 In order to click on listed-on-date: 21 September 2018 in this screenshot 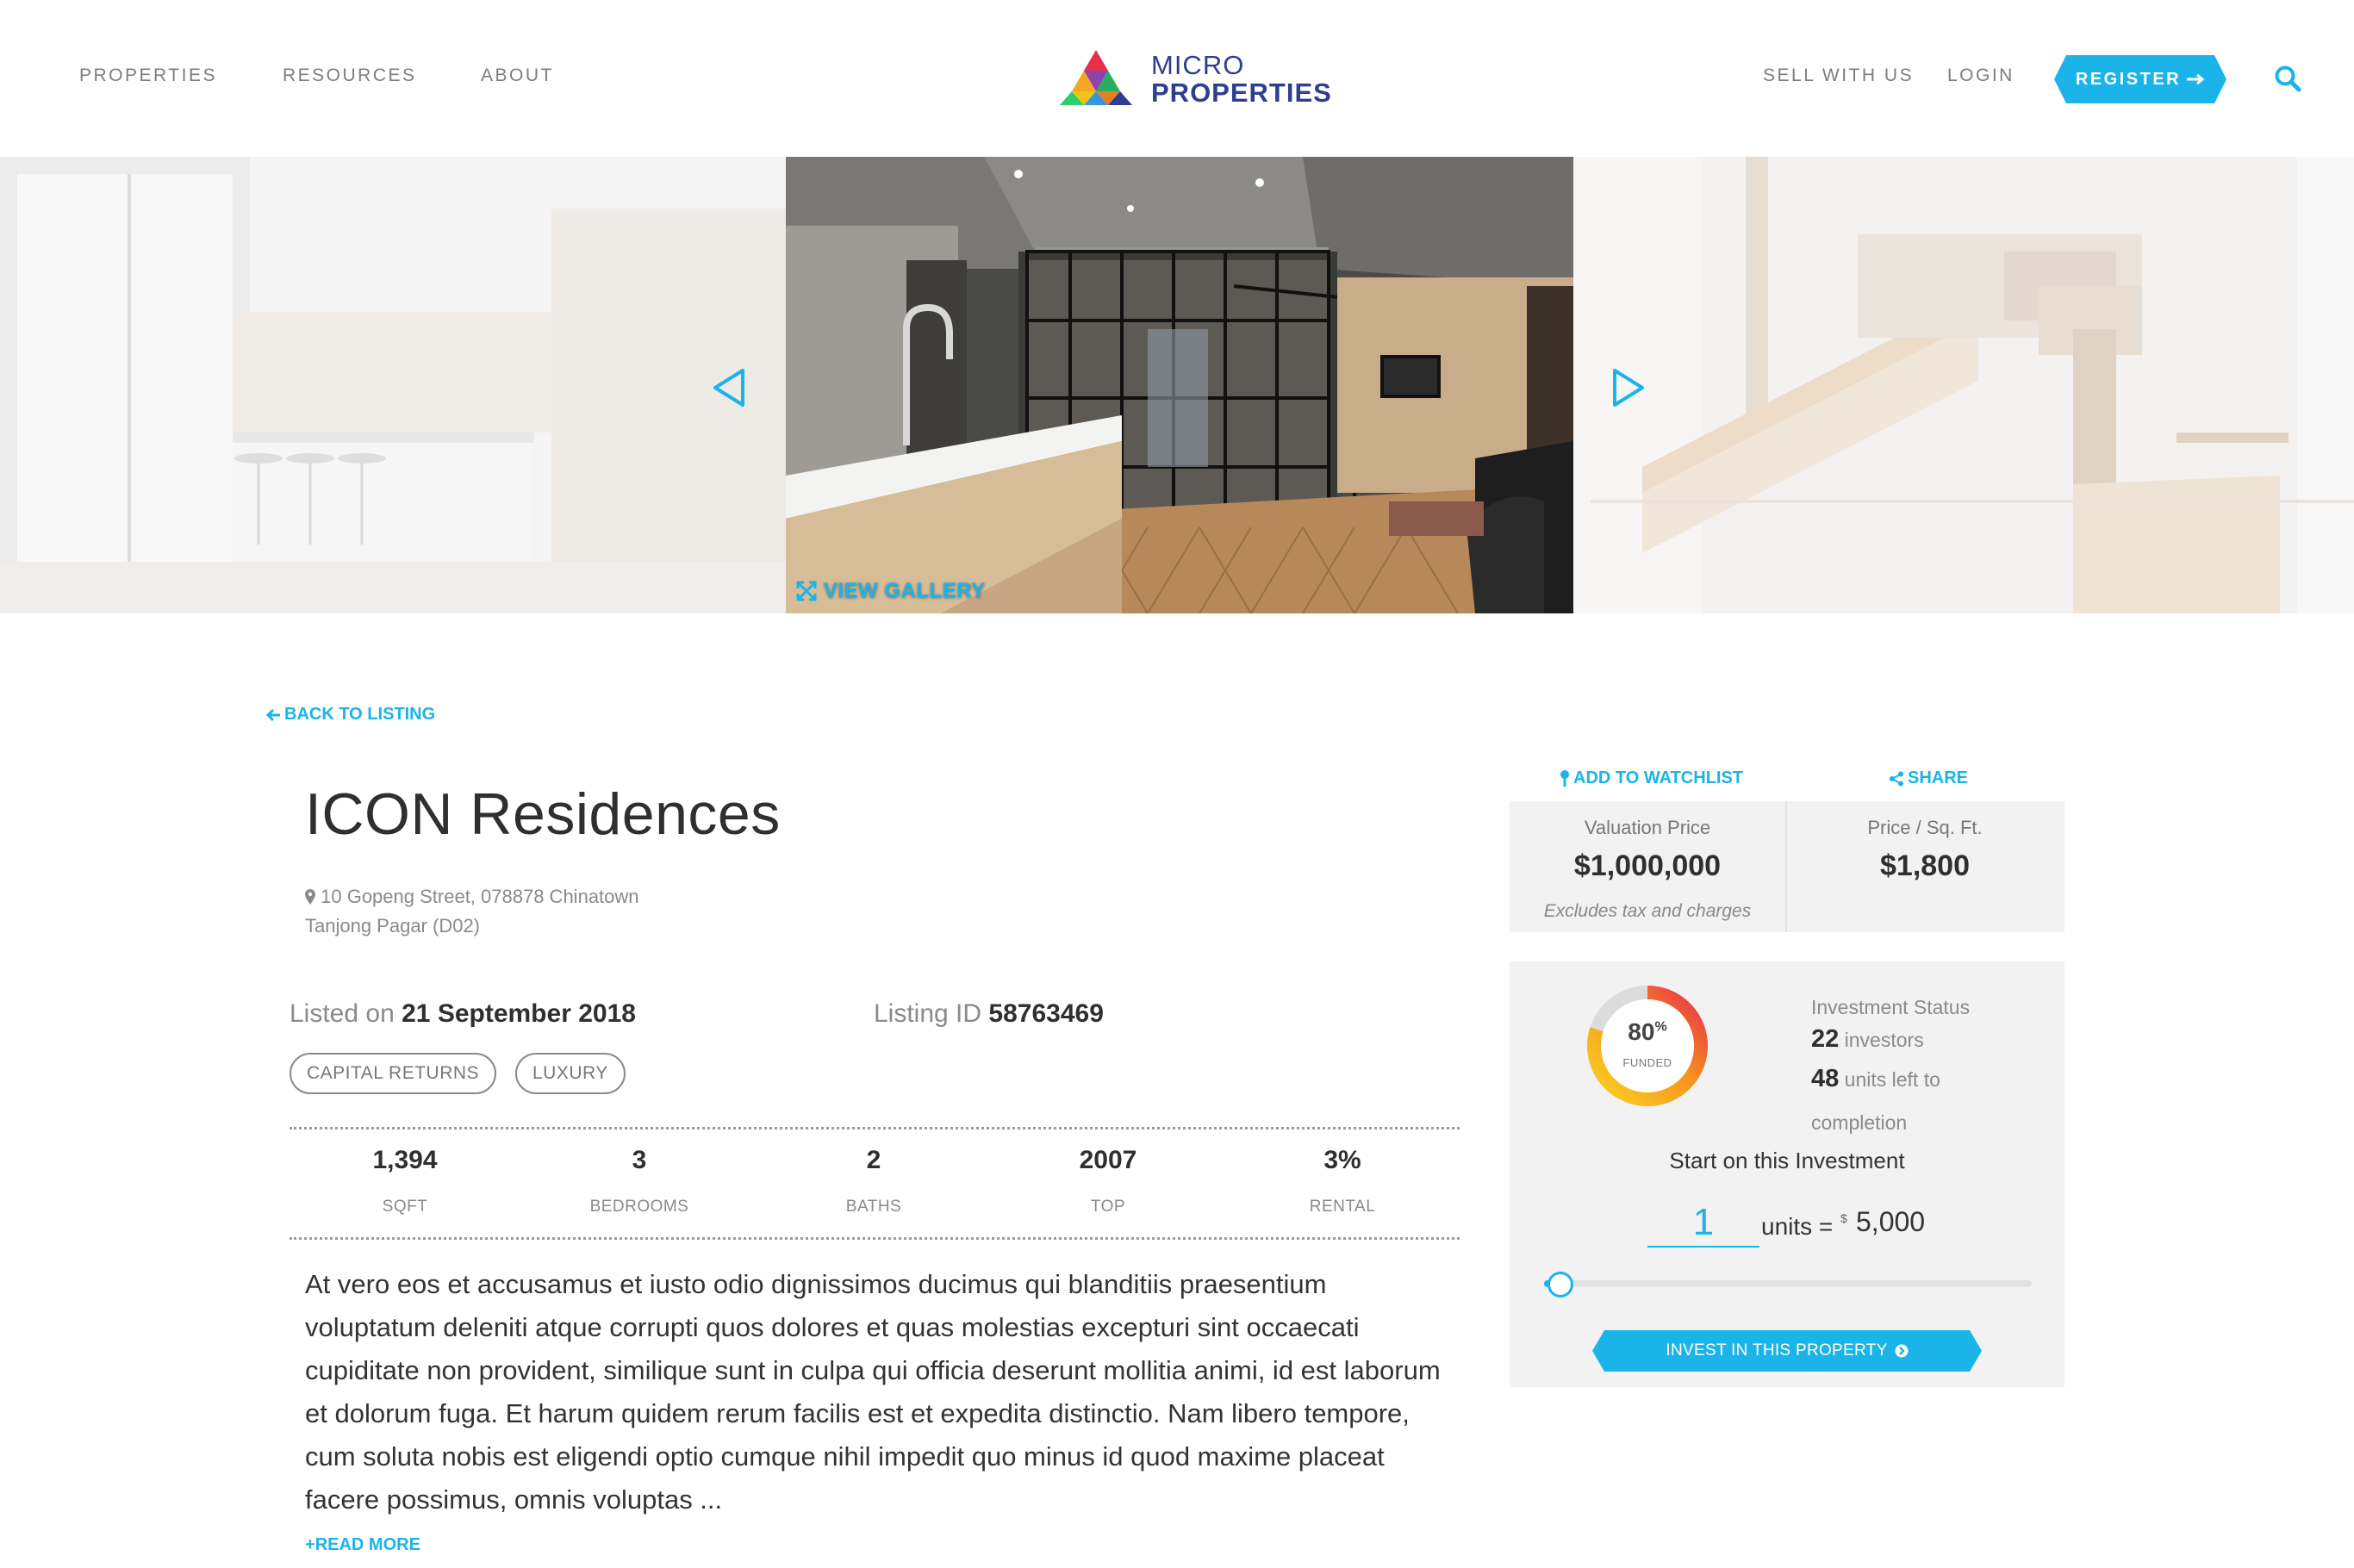, I will do `click(519, 1014)`.